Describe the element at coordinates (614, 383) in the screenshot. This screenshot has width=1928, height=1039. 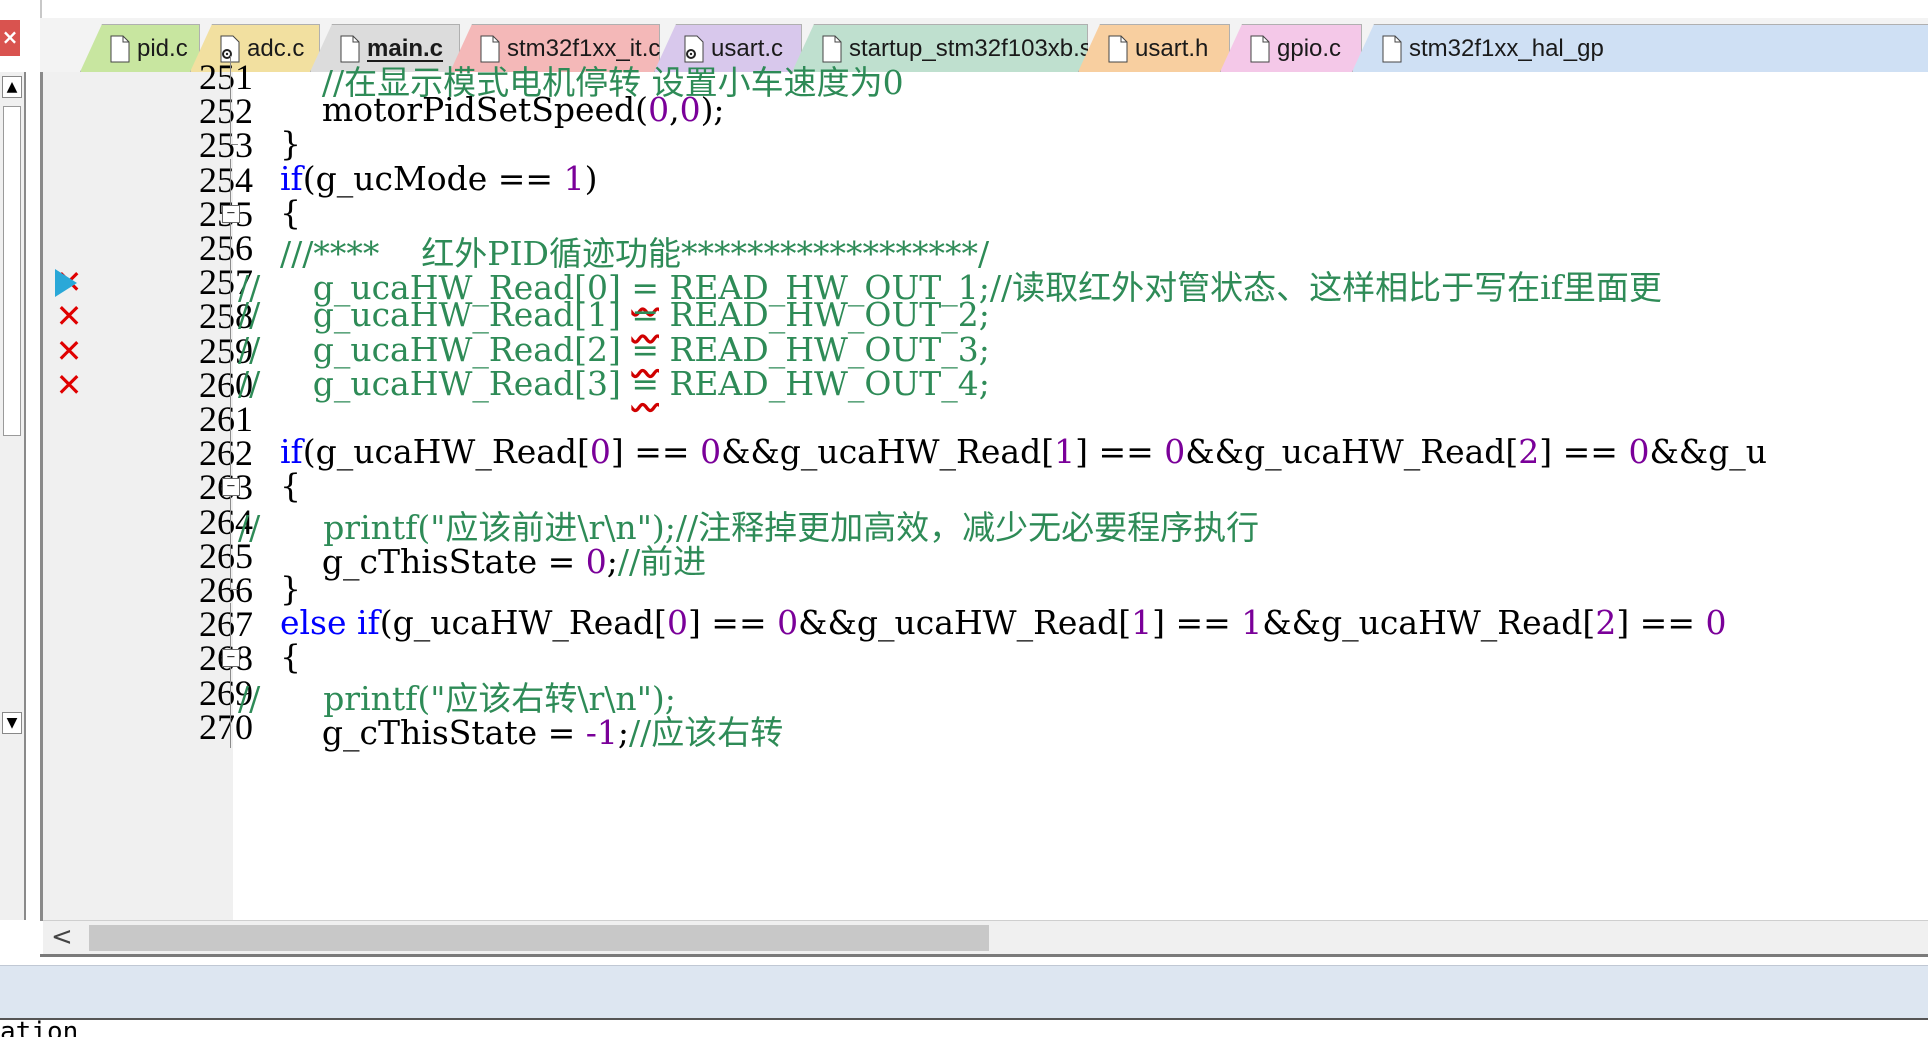
I see `code-text: // g_ucaHW_Read[3] = READ_HW_OUT_4;` at that location.